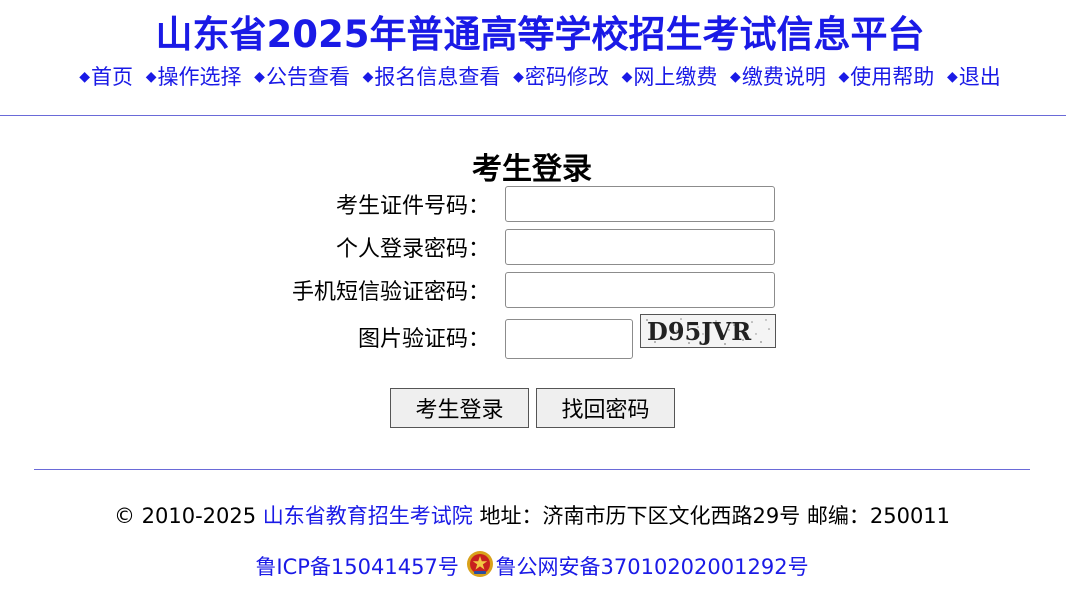  What do you see at coordinates (605, 408) in the screenshot?
I see `recover-password-button: 找回密码` at bounding box center [605, 408].